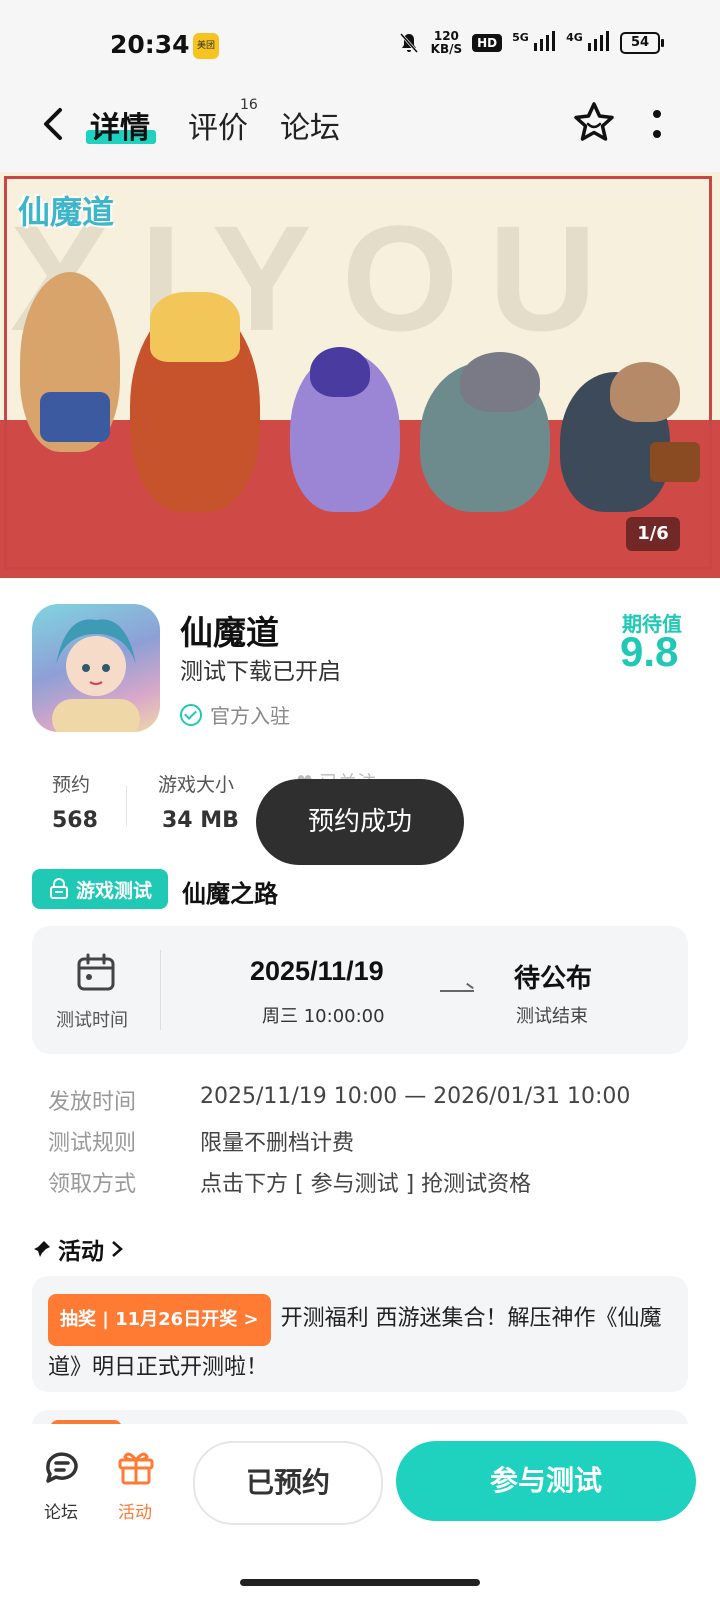 This screenshot has width=720, height=1600. What do you see at coordinates (229, 632) in the screenshot?
I see `app-name: 仙魔道` at bounding box center [229, 632].